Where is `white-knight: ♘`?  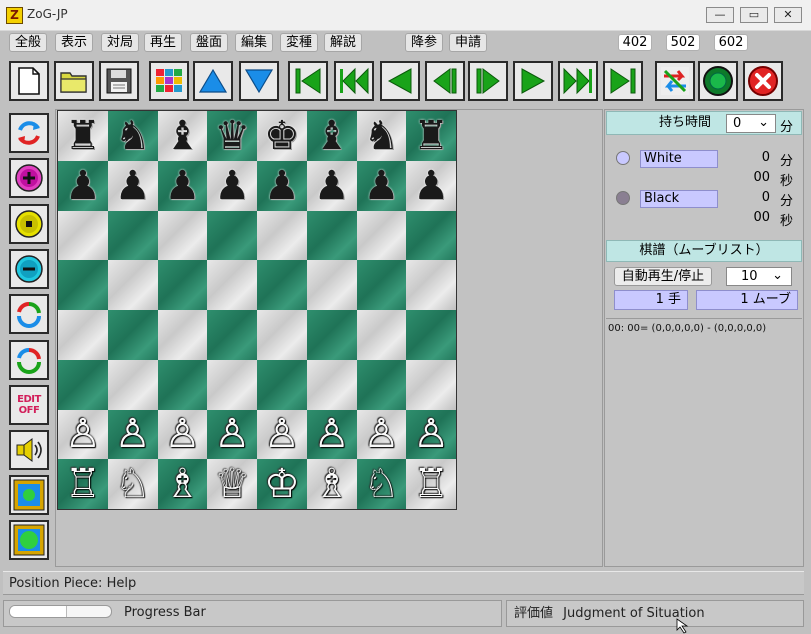 white-knight: ♘ is located at coordinates (133, 484).